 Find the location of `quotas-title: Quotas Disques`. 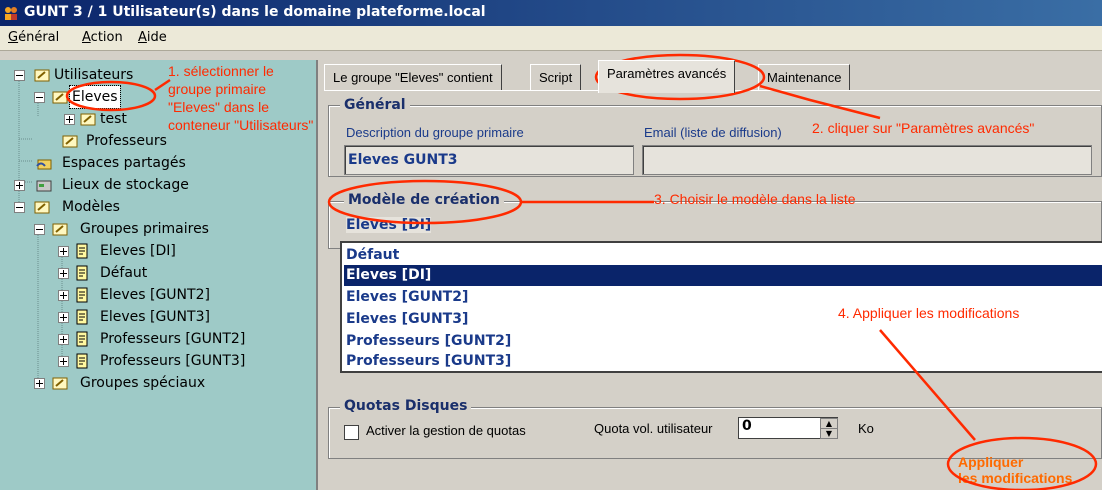

quotas-title: Quotas Disques is located at coordinates (406, 406).